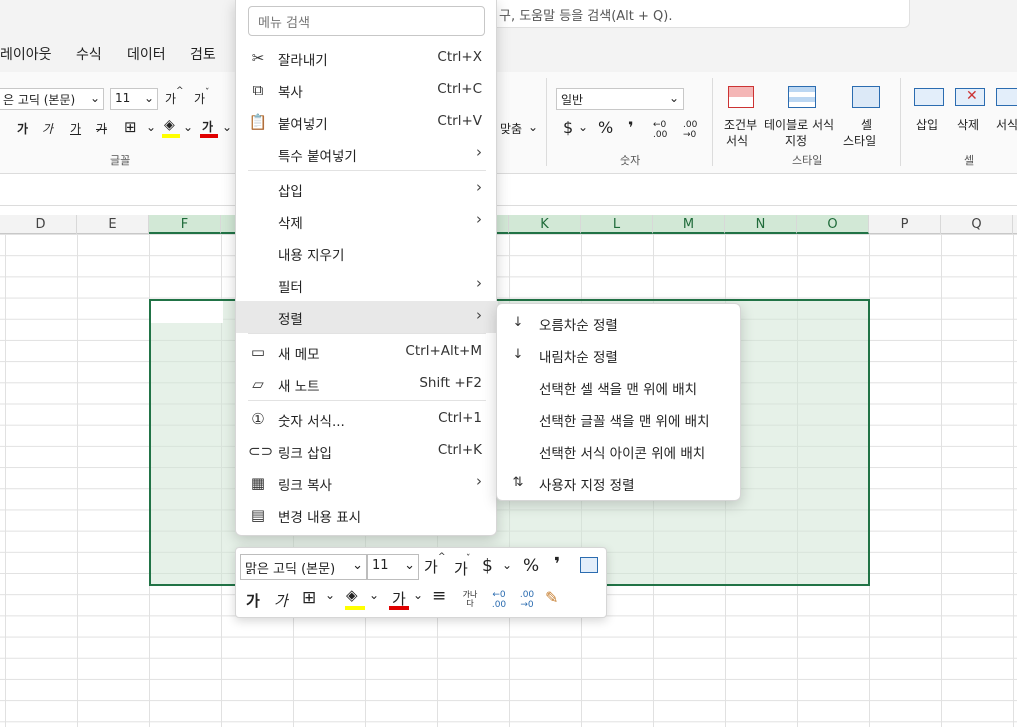  Describe the element at coordinates (281, 600) in the screenshot. I see `mini-italic-button: 가` at that location.